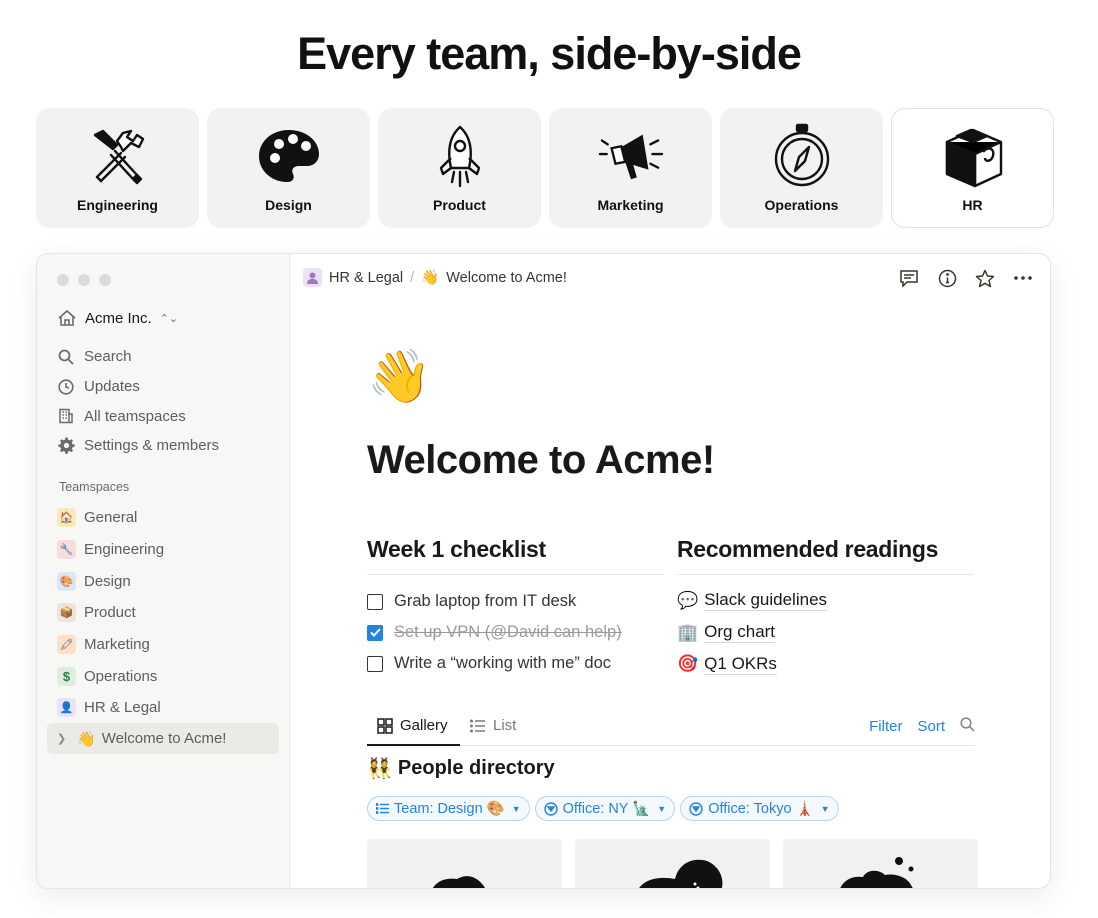 The height and width of the screenshot is (918, 1098). What do you see at coordinates (117, 645) in the screenshot?
I see `teamspace-label: Marketing` at bounding box center [117, 645].